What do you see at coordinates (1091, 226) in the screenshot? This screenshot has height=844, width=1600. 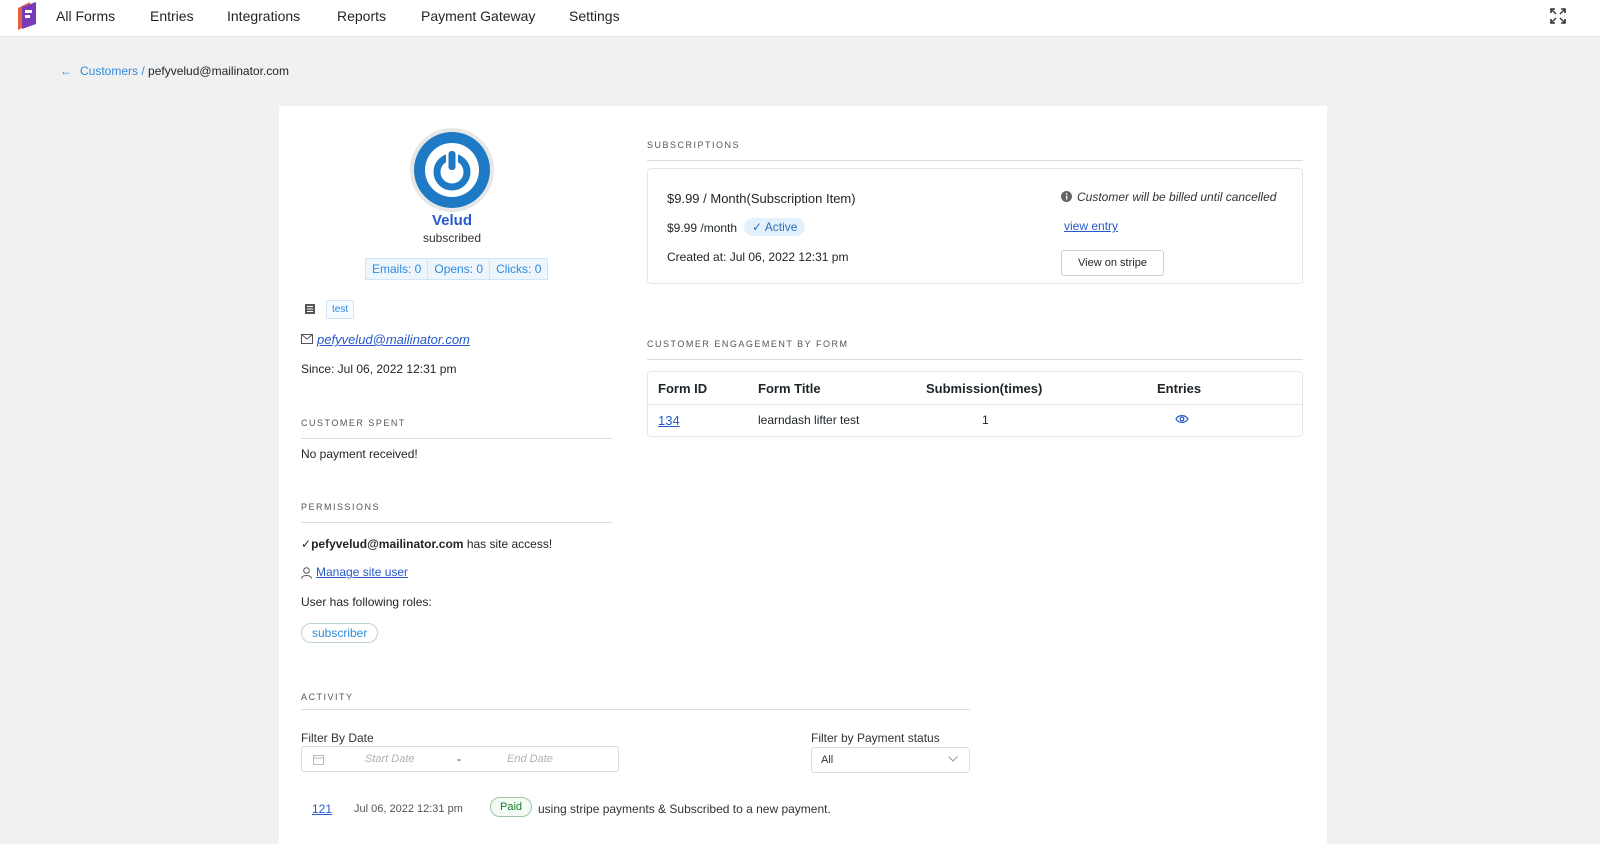 I see `view-entry-link: view entry` at bounding box center [1091, 226].